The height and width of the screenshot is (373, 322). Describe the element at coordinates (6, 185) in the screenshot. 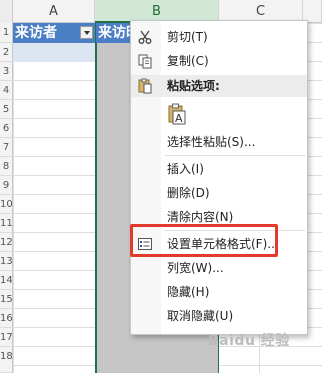

I see `row-header: 9` at that location.